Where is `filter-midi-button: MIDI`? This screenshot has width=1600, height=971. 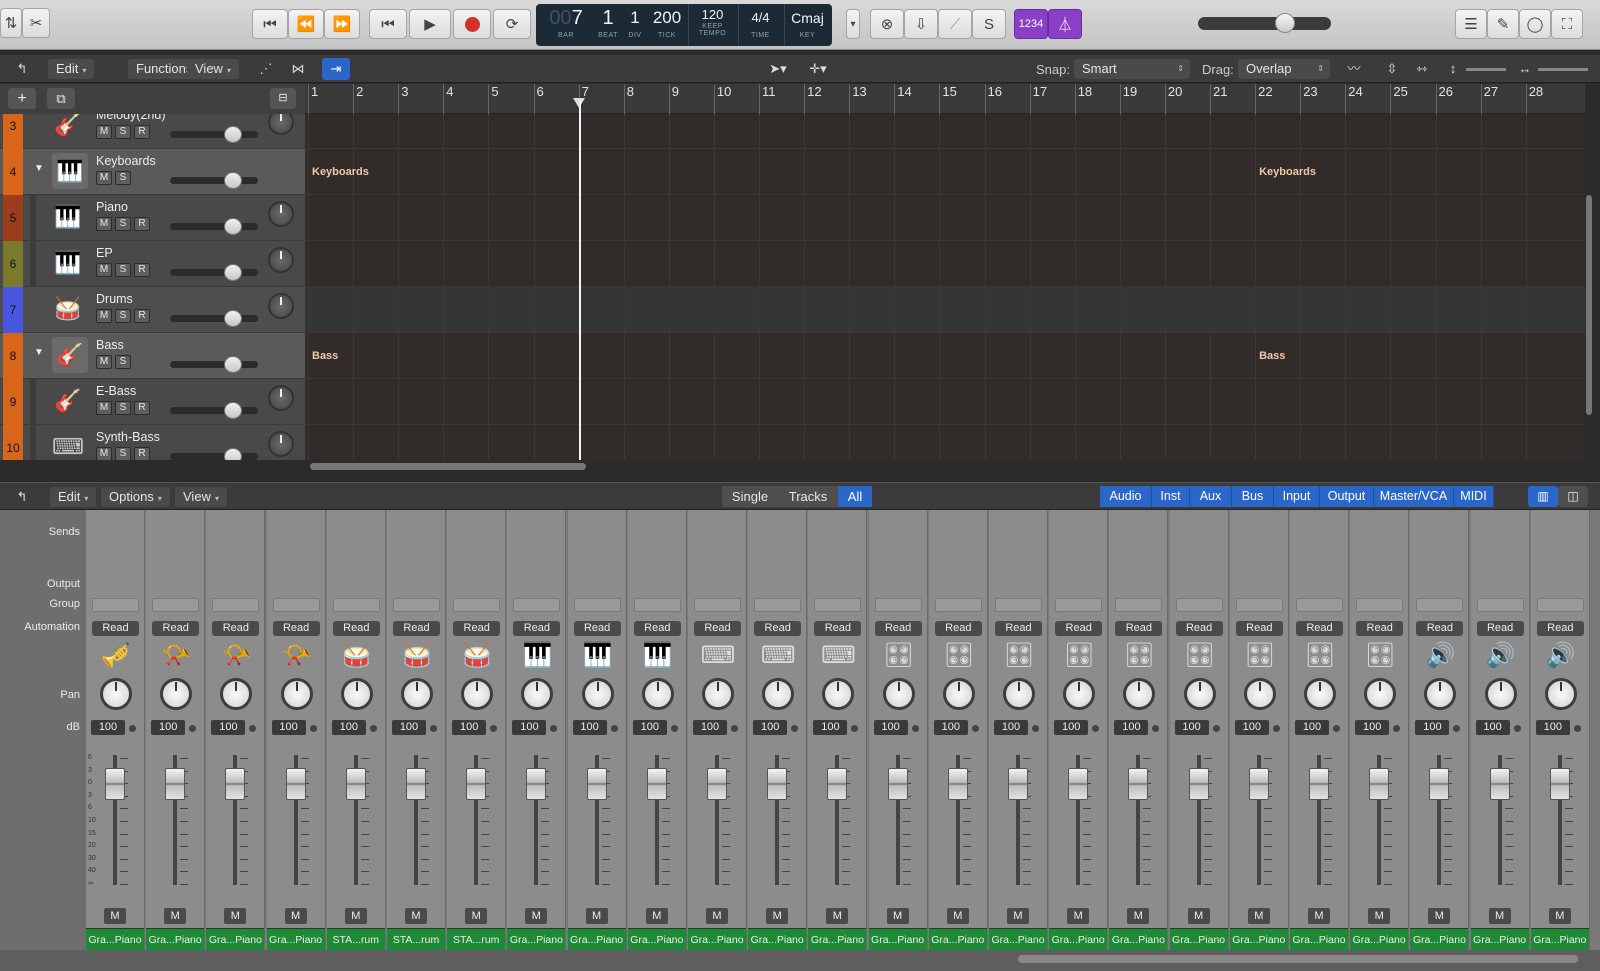
filter-midi-button: MIDI is located at coordinates (1474, 496).